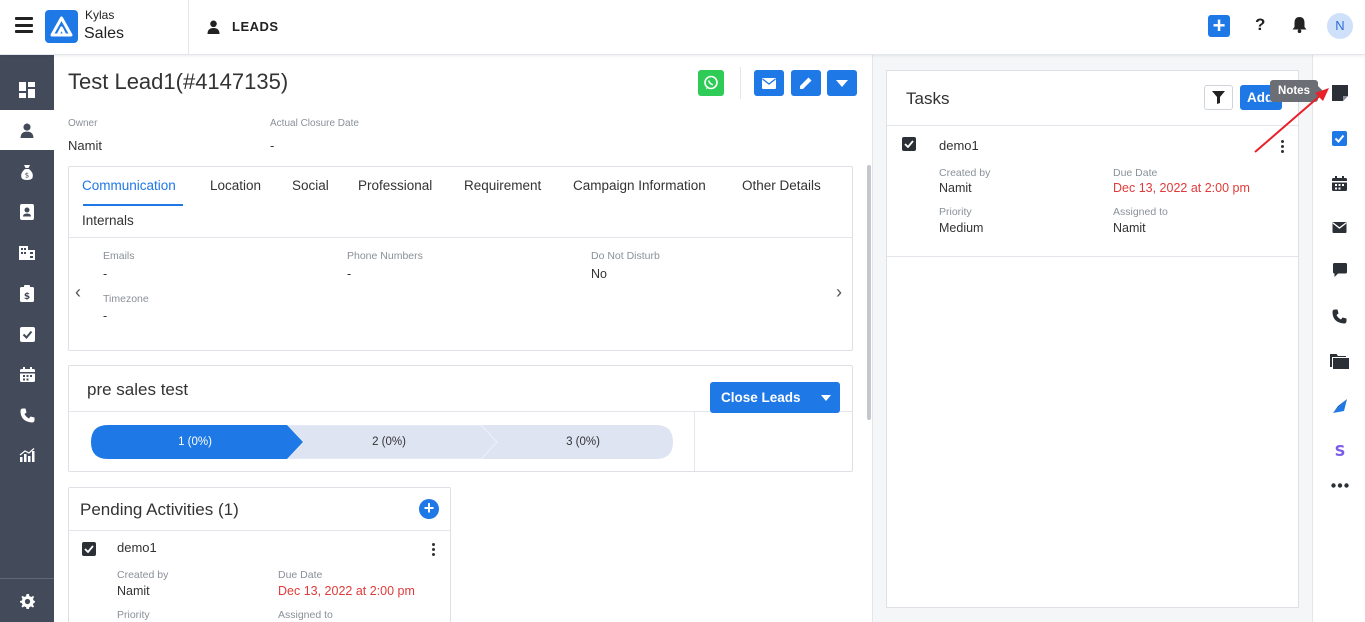 This screenshot has width=1365, height=622. Describe the element at coordinates (314, 123) in the screenshot. I see `closure-date-label: Actual Closure Date` at that location.